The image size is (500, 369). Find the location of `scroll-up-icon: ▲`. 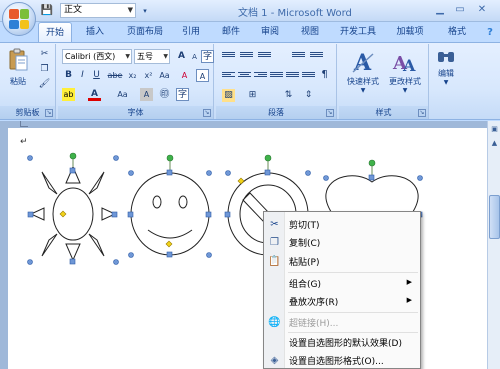

scroll-up-icon: ▲ is located at coordinates (494, 143).